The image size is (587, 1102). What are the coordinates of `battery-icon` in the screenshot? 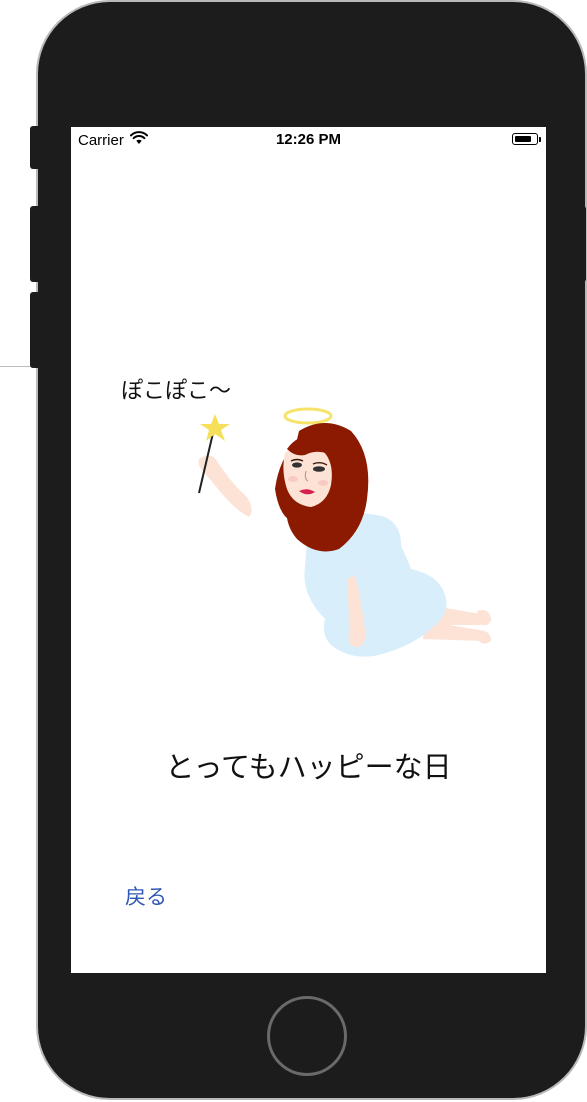 It's located at (525, 139).